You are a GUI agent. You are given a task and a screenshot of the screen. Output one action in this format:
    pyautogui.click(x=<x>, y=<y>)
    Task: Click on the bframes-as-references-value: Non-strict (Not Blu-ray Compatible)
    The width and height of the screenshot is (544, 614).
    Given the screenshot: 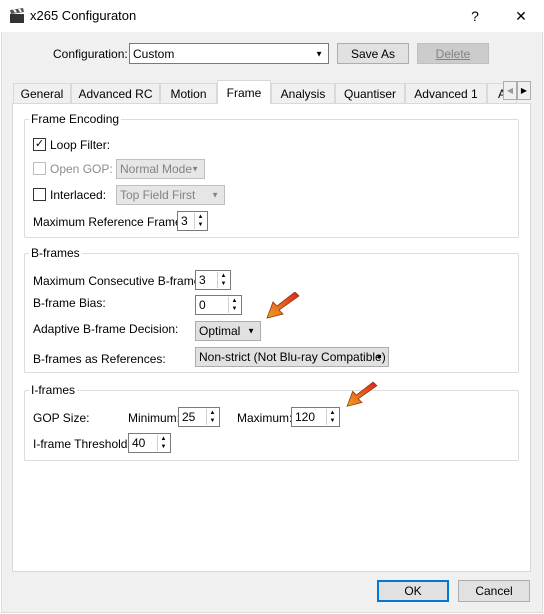 What is the action you would take?
    pyautogui.click(x=292, y=357)
    